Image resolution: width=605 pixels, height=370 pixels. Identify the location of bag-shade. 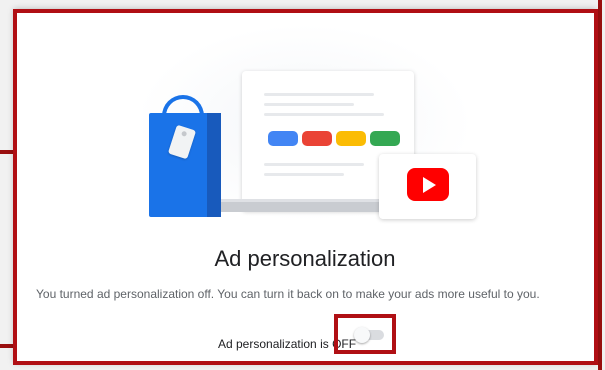
(214, 165).